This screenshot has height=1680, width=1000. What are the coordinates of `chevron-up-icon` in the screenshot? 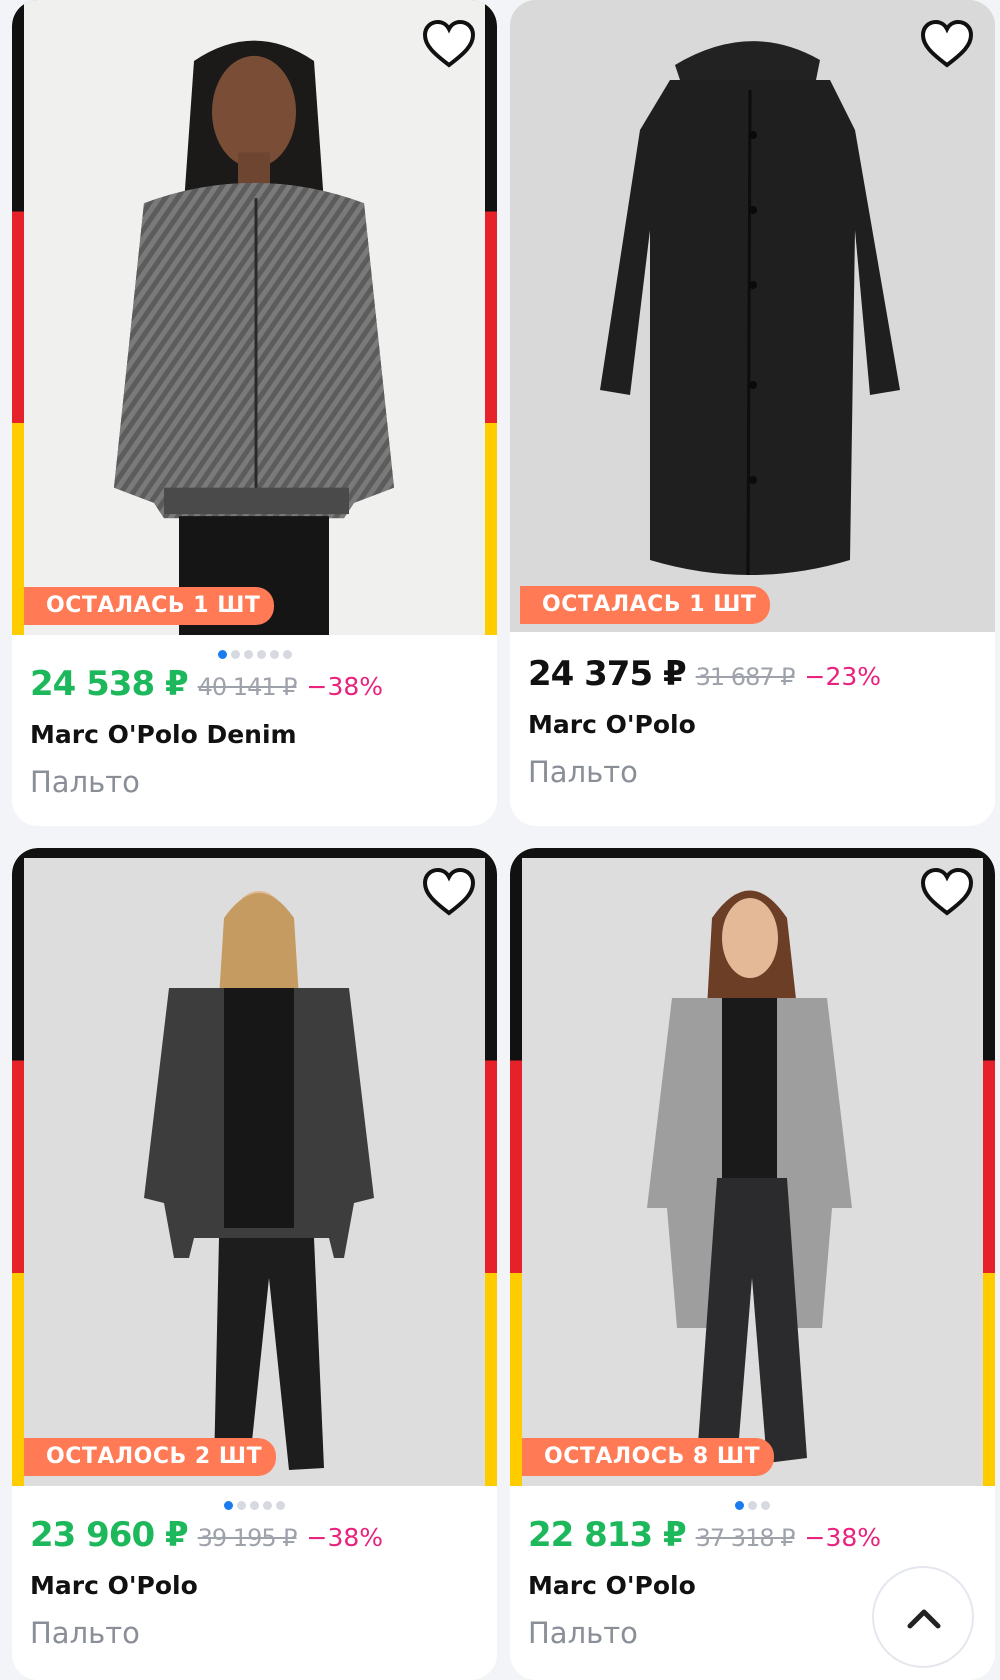 It's located at (924, 1619).